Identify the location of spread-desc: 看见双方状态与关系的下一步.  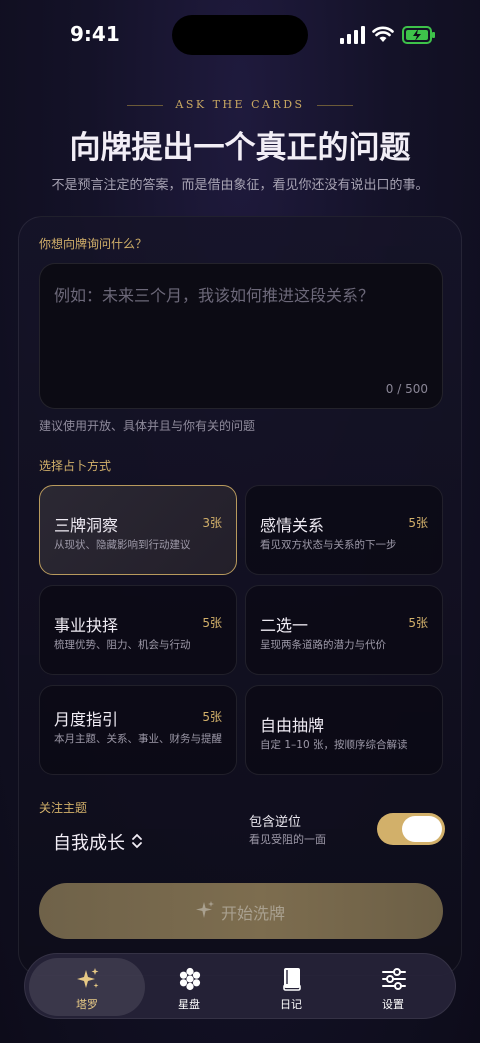
(328, 545).